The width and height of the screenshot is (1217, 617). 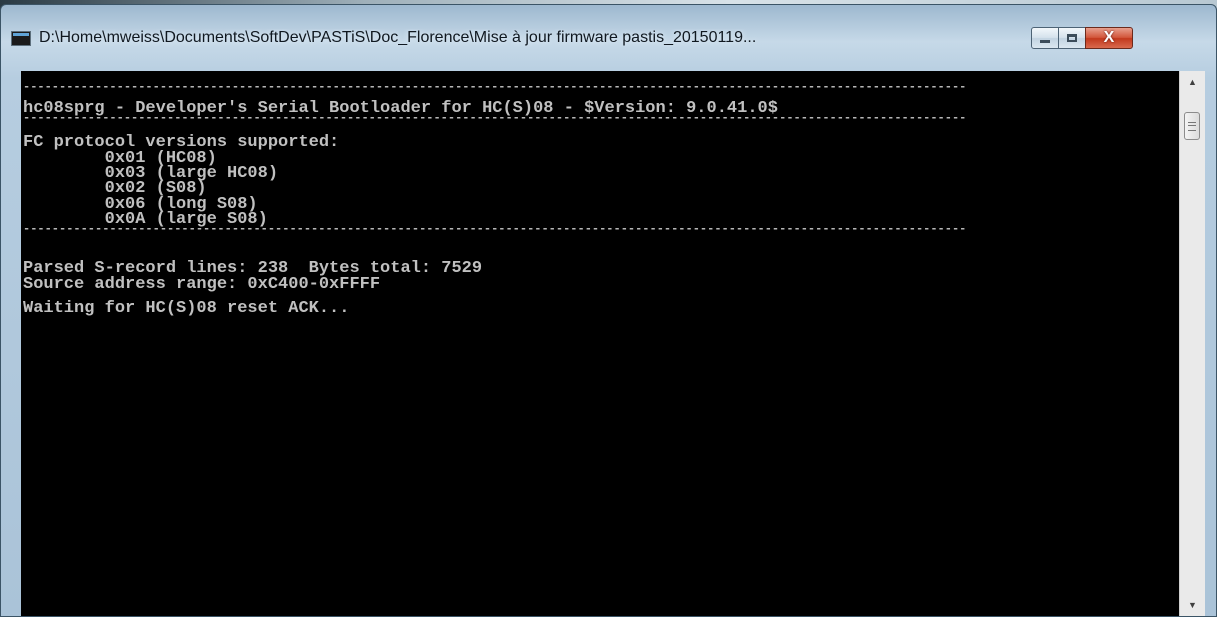 I want to click on maximize-button, so click(x=1072, y=38).